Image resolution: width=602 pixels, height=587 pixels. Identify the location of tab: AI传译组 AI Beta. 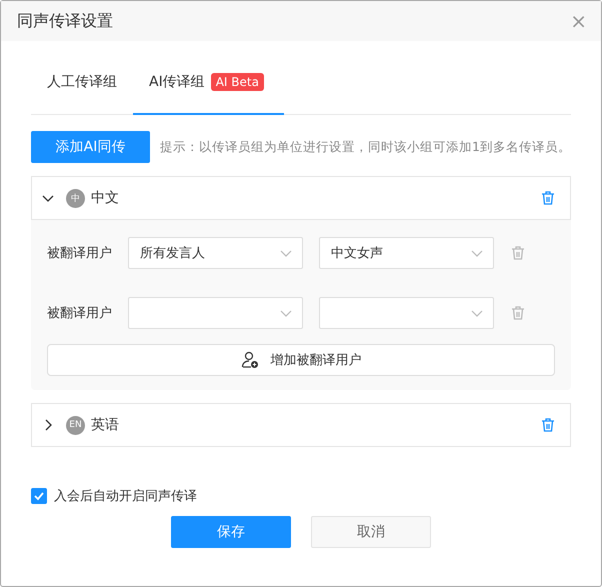
(208, 91).